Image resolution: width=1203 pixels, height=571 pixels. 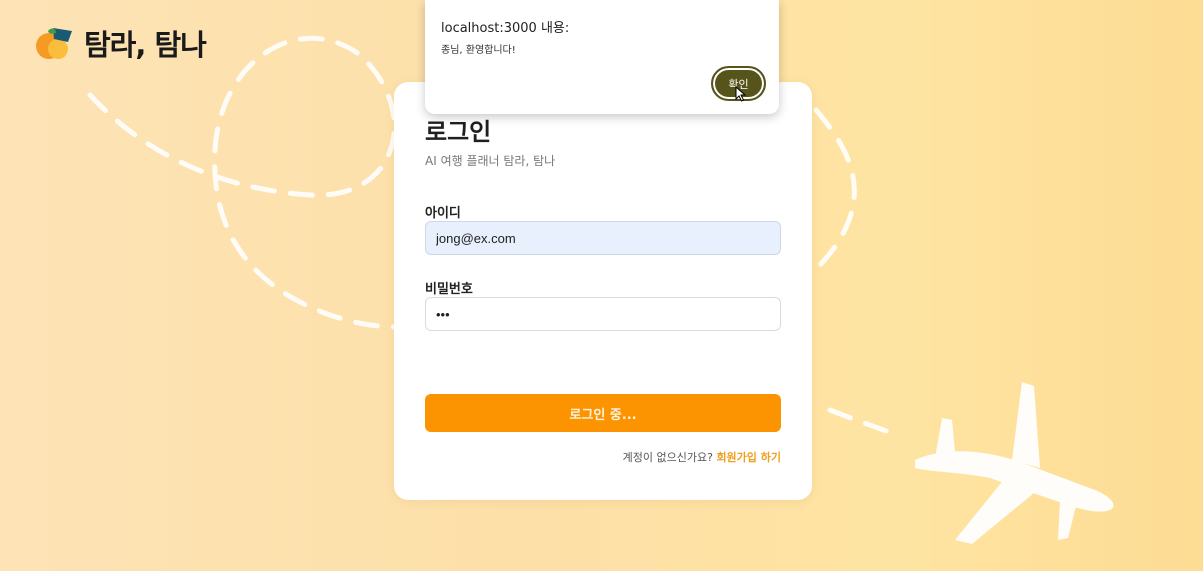 What do you see at coordinates (748, 457) in the screenshot?
I see `signup-link: 회원가입 하기` at bounding box center [748, 457].